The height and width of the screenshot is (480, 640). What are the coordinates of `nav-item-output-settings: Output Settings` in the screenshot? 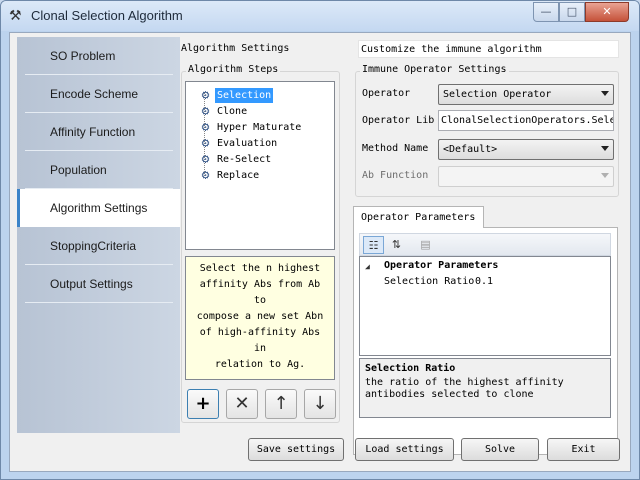 It's located at (99, 284).